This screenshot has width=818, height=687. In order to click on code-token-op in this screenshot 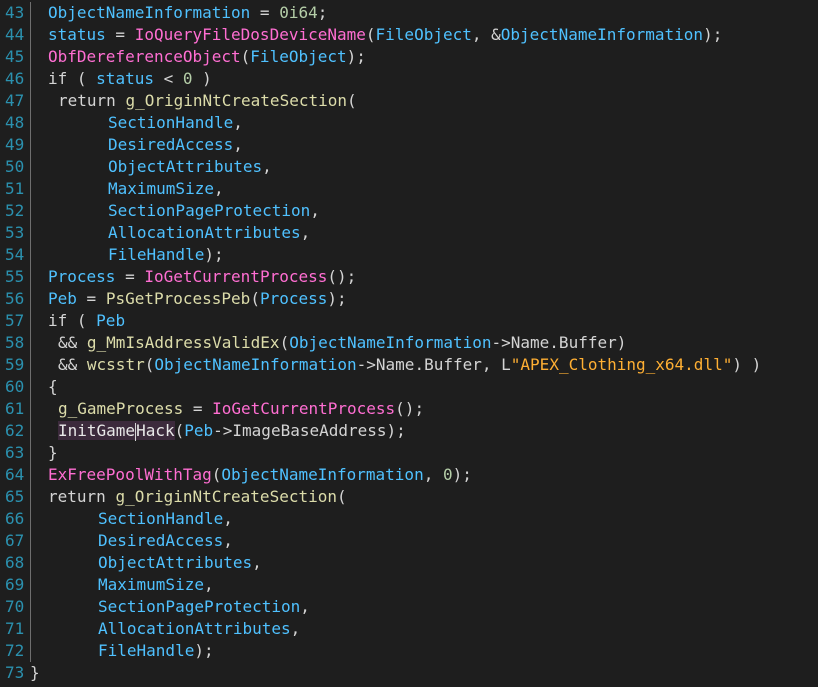, I will do `click(121, 100)`.